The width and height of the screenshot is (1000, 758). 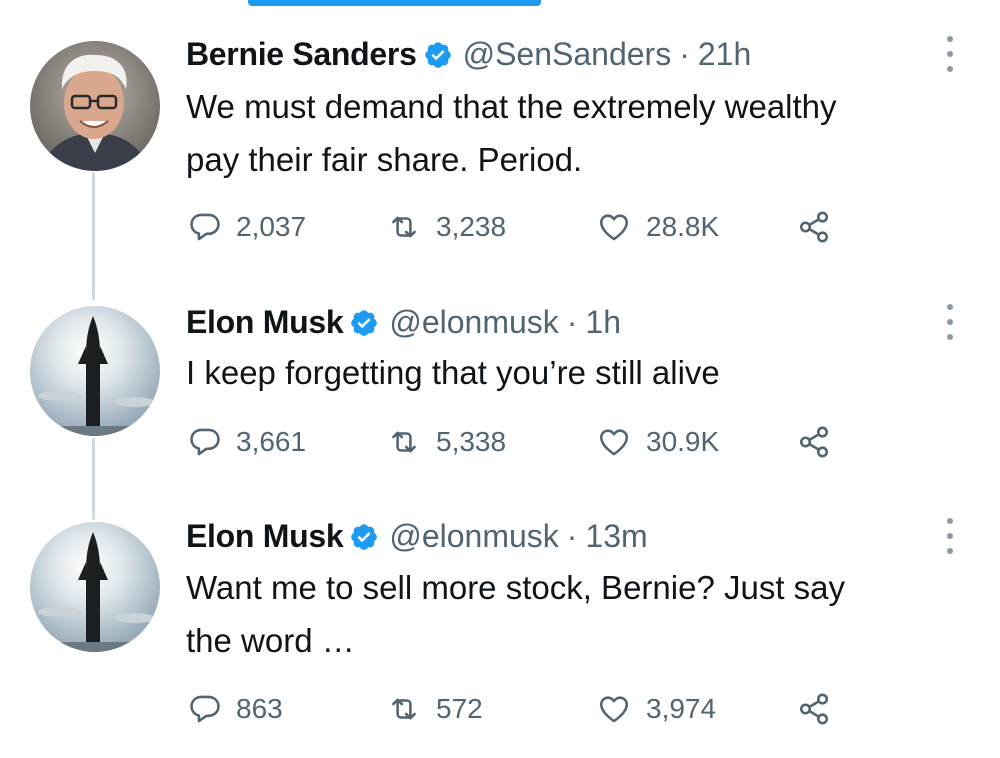 I want to click on top-scroll-indicator, so click(x=394, y=3).